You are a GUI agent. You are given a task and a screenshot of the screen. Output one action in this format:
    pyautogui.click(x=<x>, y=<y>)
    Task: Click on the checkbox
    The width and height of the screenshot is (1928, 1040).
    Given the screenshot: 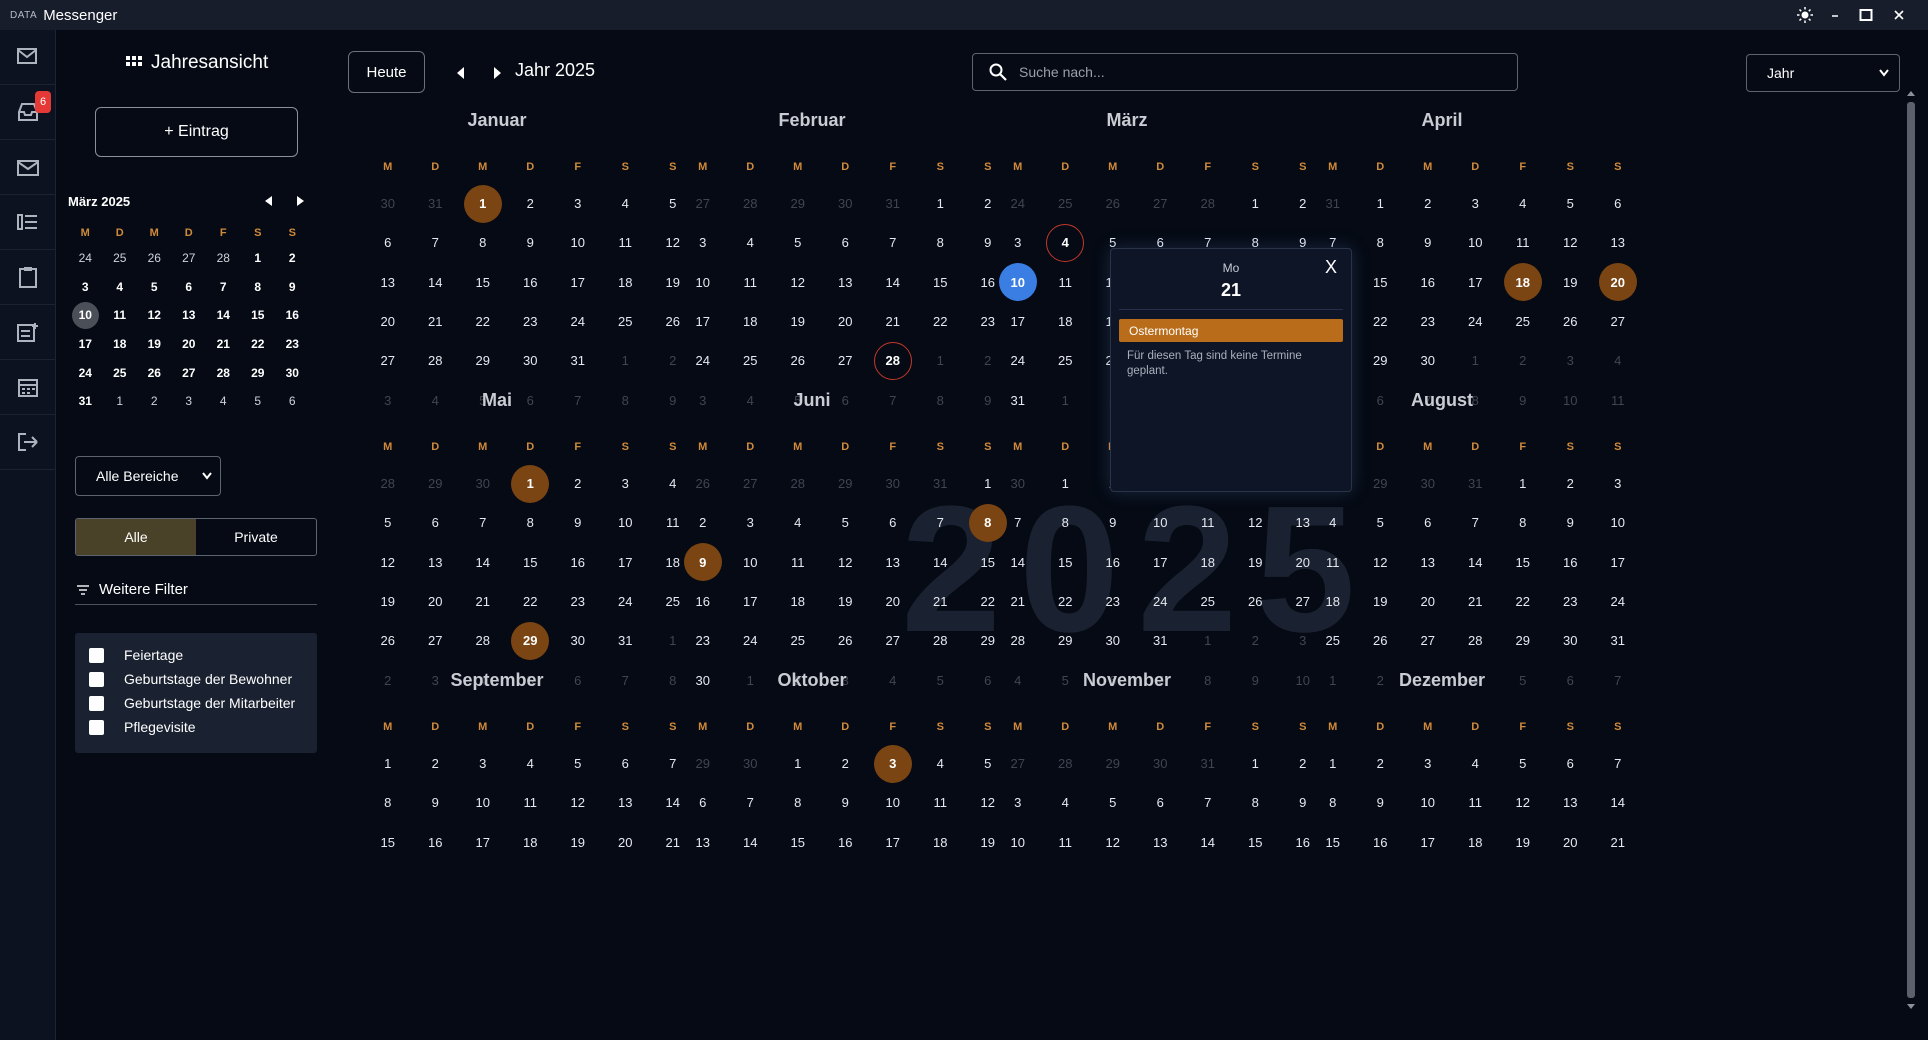 What is the action you would take?
    pyautogui.click(x=96, y=703)
    